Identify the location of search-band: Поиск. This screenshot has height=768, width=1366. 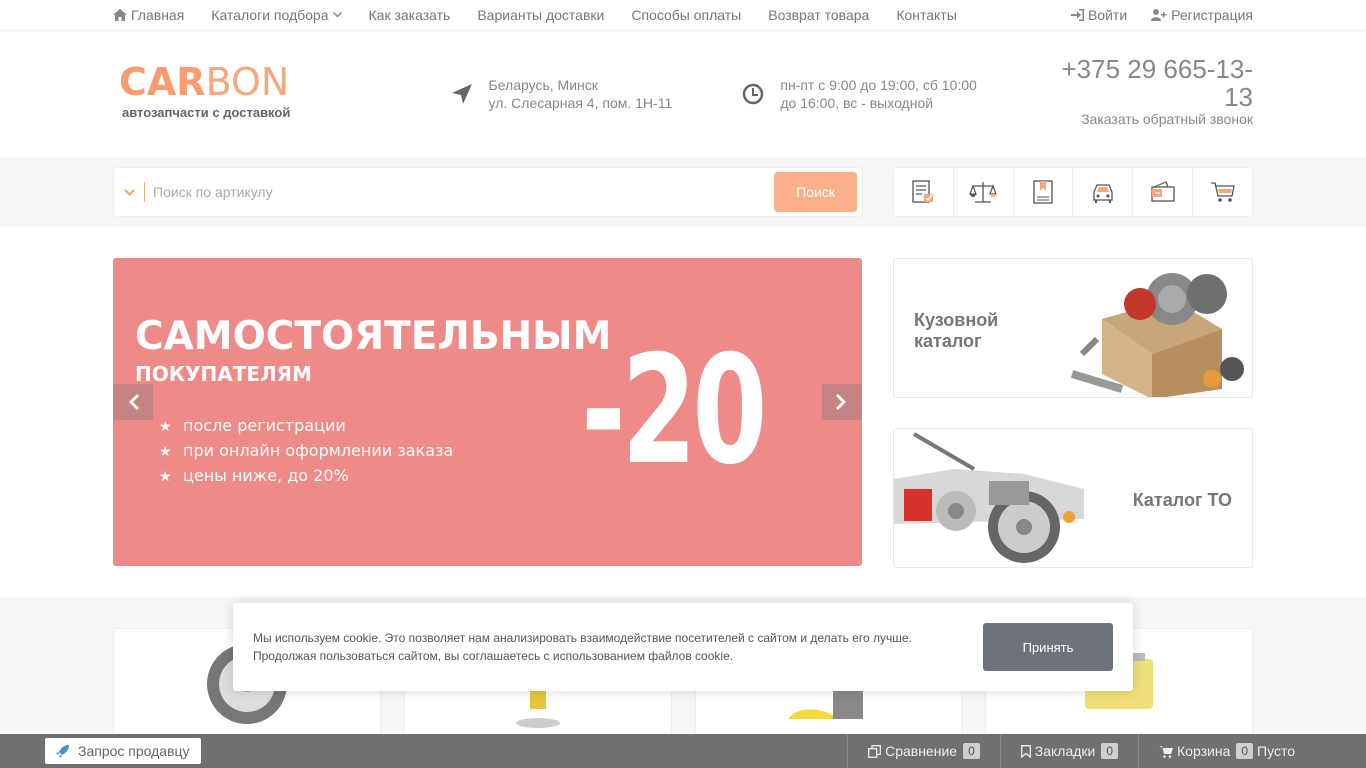
(683, 192).